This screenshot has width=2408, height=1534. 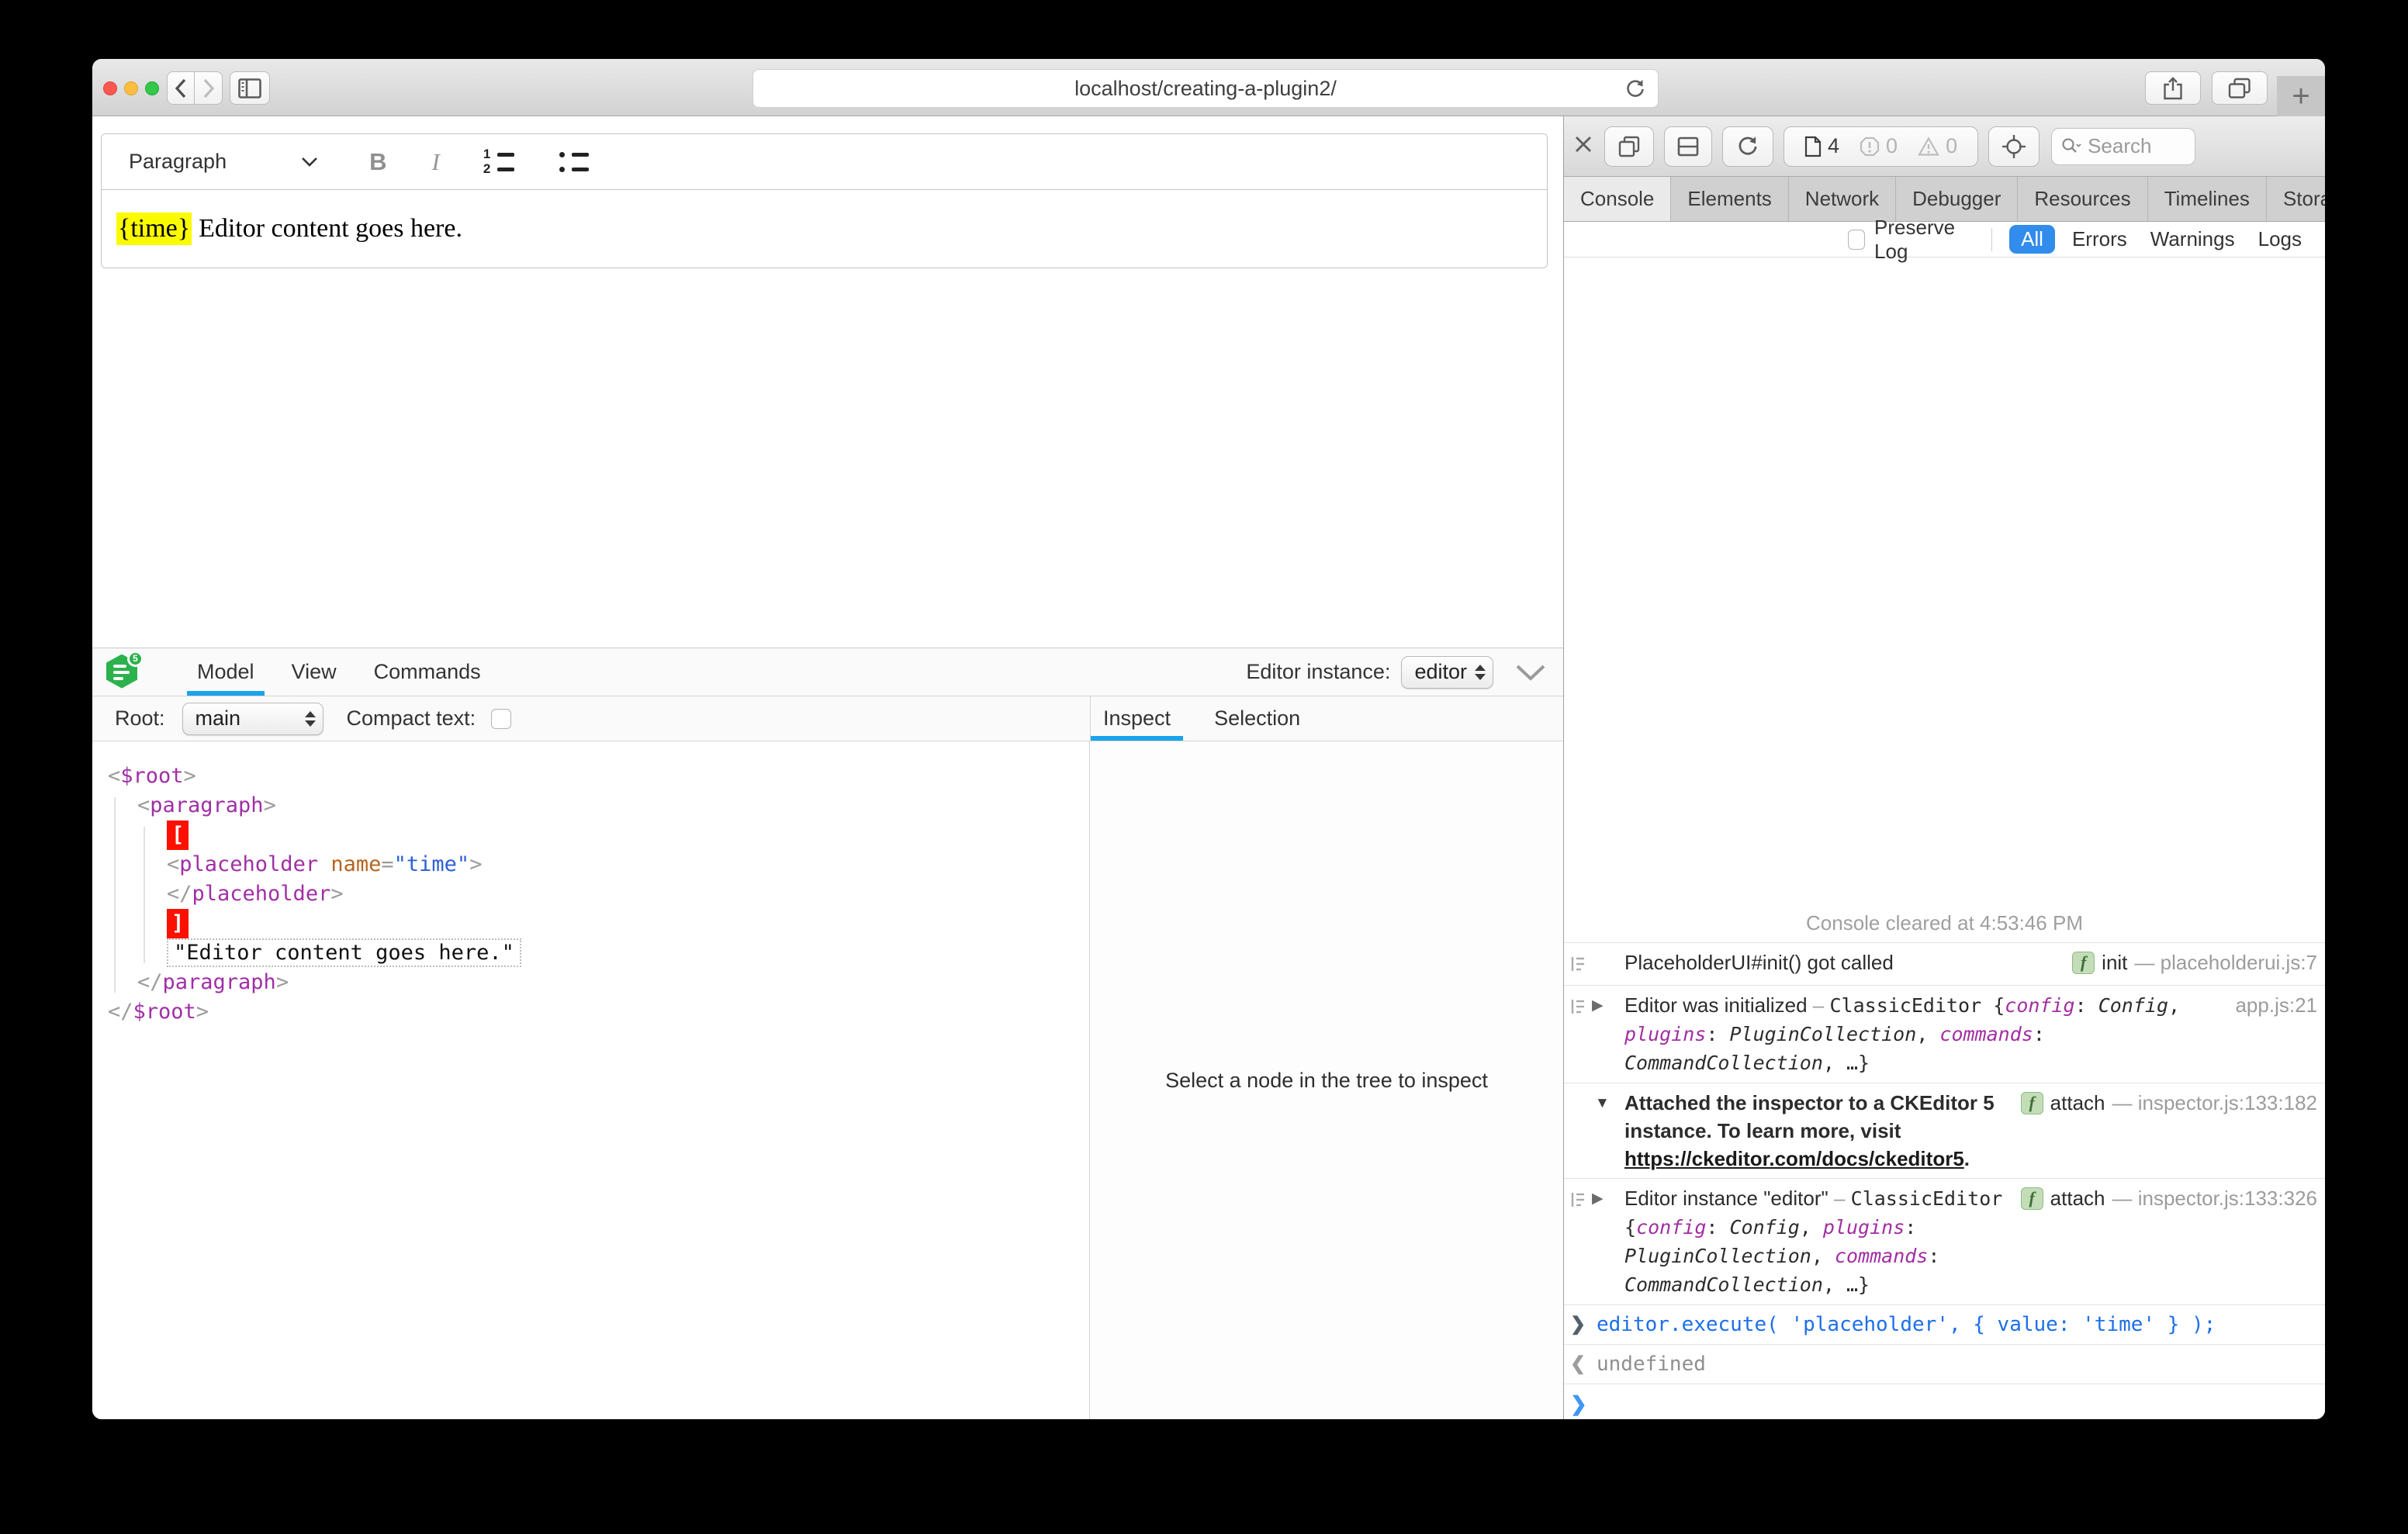 What do you see at coordinates (377, 162) in the screenshot?
I see `bold-button: B` at bounding box center [377, 162].